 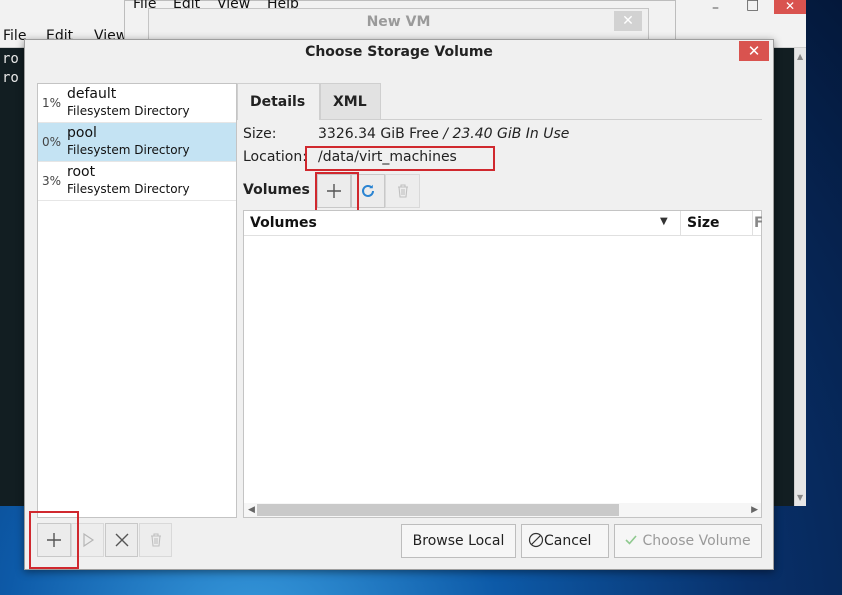 I want to click on column-header-size: Size, so click(x=716, y=223).